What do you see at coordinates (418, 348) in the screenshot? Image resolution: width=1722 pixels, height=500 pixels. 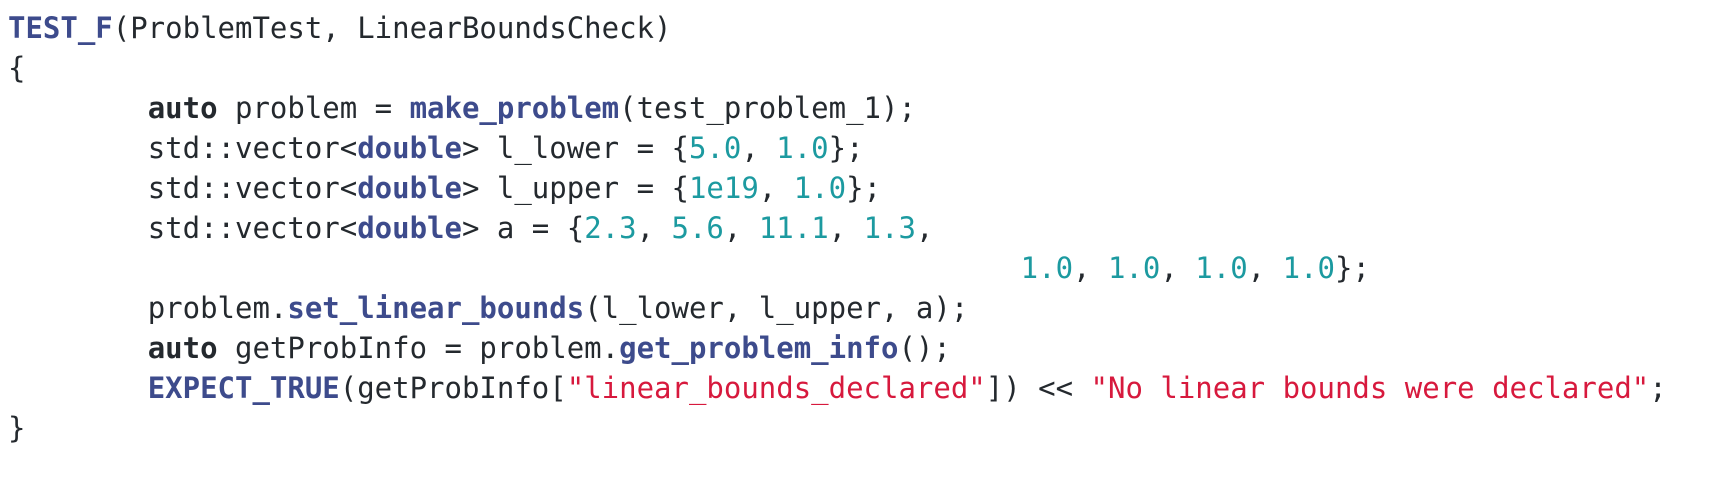 I see `code-text: getProbInfo = problem.` at bounding box center [418, 348].